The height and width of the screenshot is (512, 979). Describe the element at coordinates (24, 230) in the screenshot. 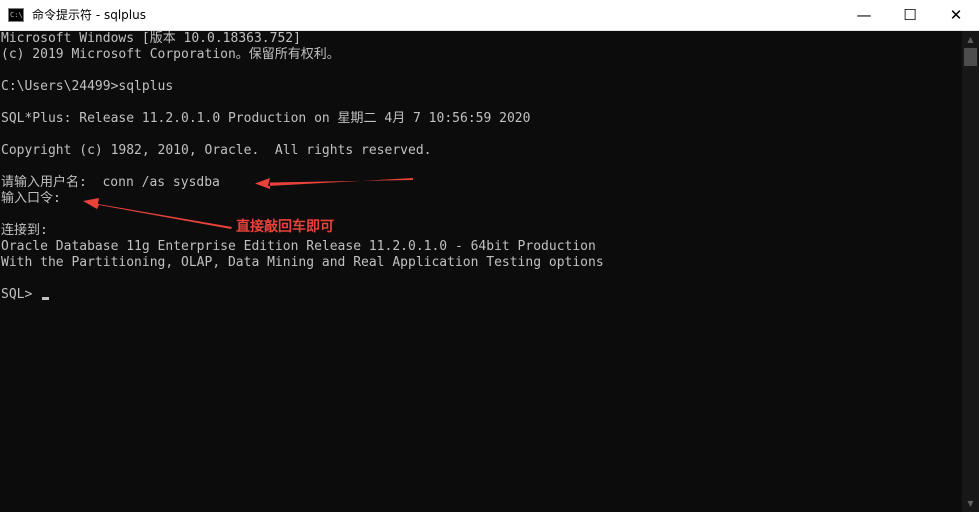

I see `console-line: 连接到:` at that location.